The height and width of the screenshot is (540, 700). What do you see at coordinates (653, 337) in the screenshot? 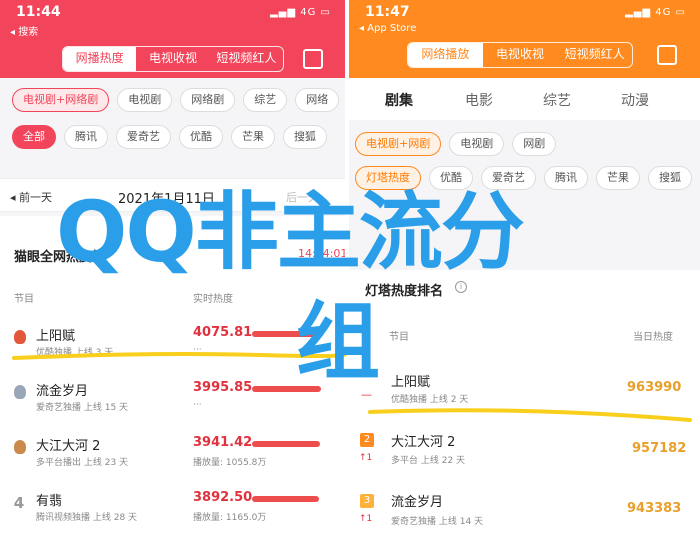
I see `right-col-heat: 当日热度` at bounding box center [653, 337].